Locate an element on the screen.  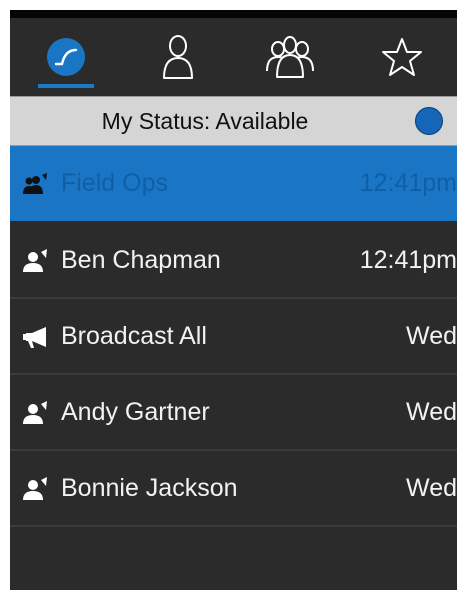
group-icon is located at coordinates (290, 57).